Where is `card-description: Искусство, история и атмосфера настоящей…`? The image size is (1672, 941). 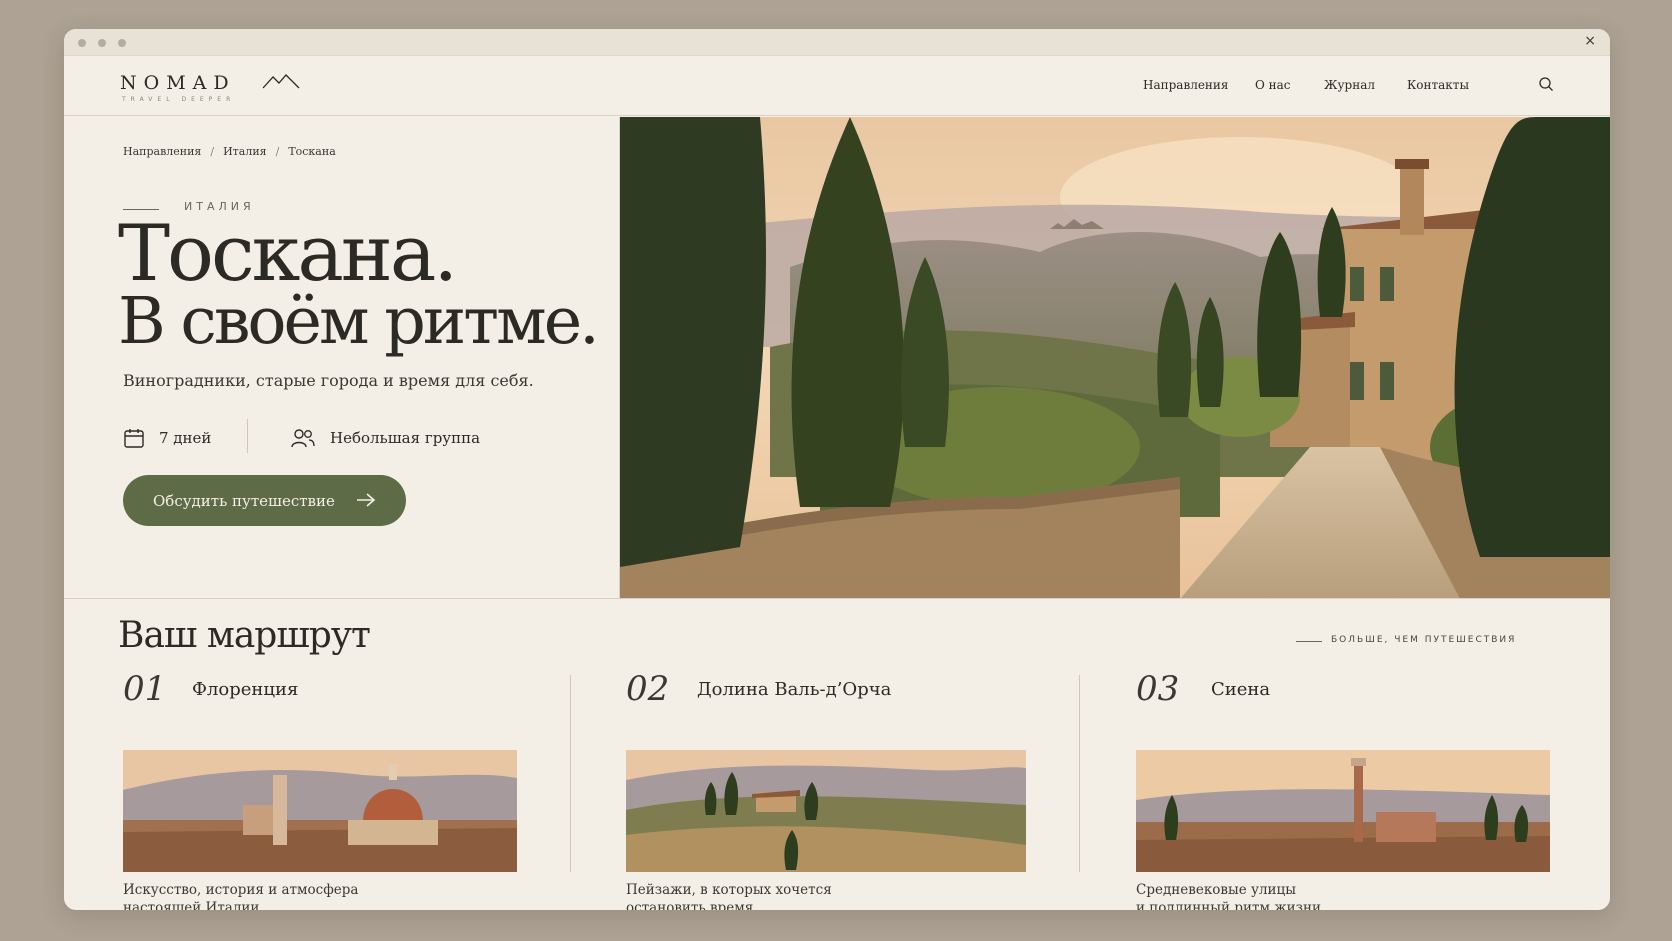
card-description: Искусство, история и атмосфера настоящей… is located at coordinates (240, 895).